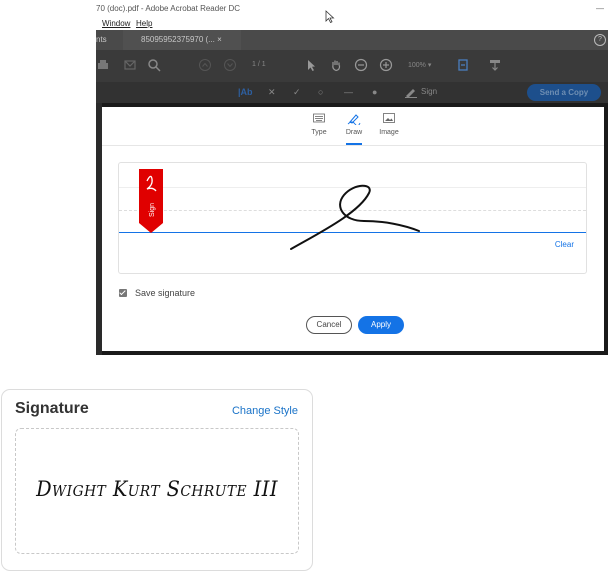  Describe the element at coordinates (52, 408) in the screenshot. I see `signature-heading: Signature` at that location.